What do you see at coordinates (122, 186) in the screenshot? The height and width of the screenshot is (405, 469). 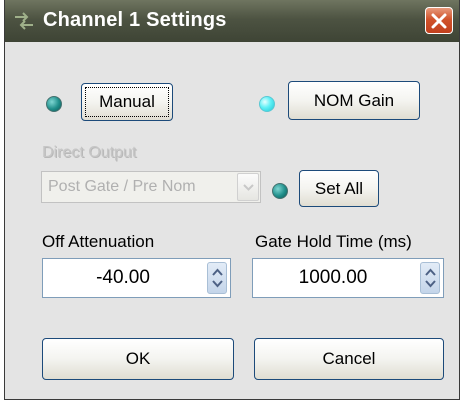 I see `direct-output-selected-value: Post Gate / Pre Nom` at bounding box center [122, 186].